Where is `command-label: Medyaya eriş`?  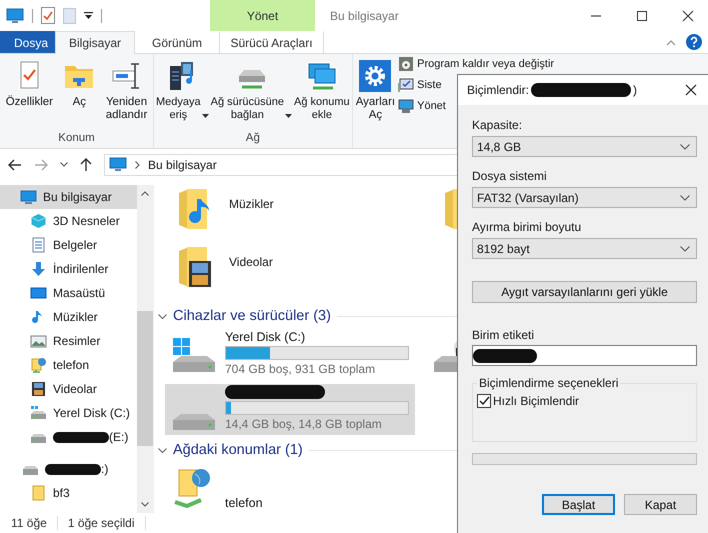 command-label: Medyaya eriş is located at coordinates (178, 109).